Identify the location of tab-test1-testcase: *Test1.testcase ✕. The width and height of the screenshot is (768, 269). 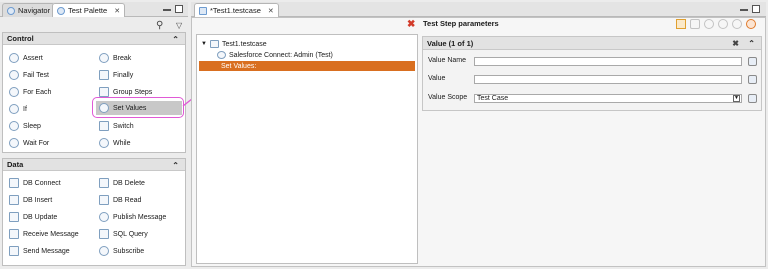
(236, 10).